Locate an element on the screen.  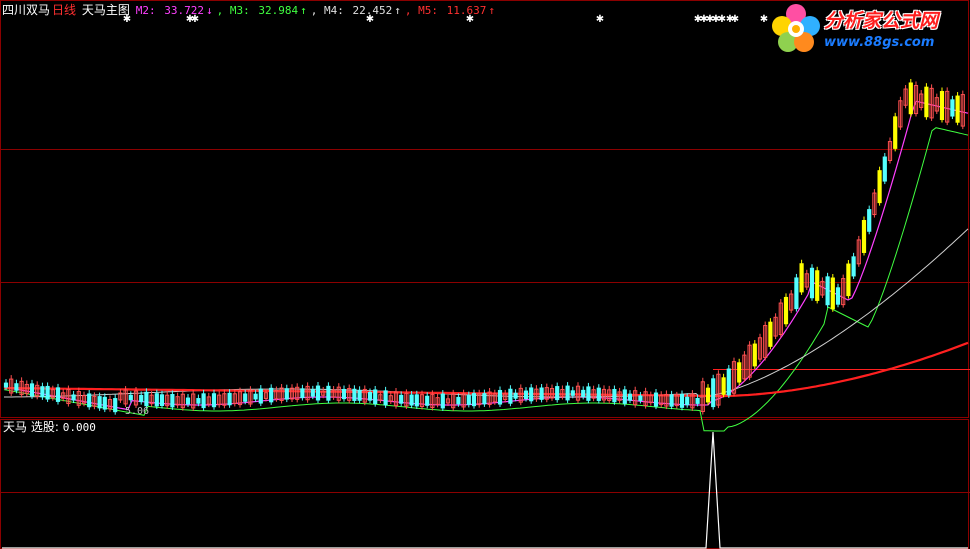
low-price-label: 5.06 is located at coordinates (137, 411).